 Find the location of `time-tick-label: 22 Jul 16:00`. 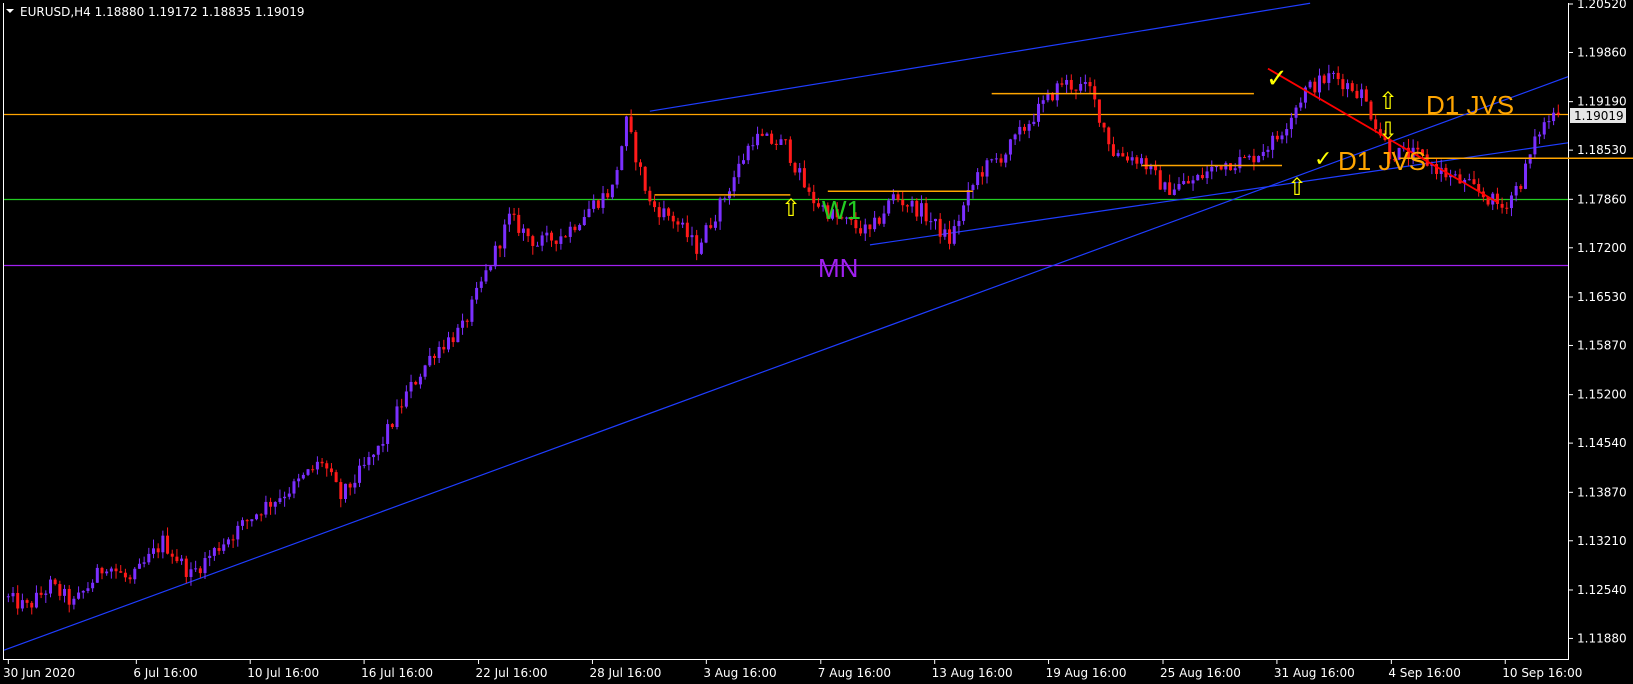

time-tick-label: 22 Jul 16:00 is located at coordinates (512, 673).